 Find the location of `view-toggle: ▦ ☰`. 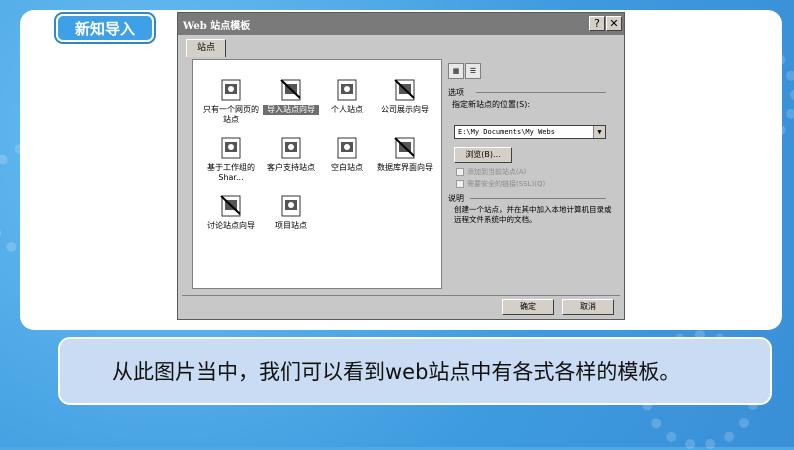

view-toggle: ▦ ☰ is located at coordinates (468, 72).